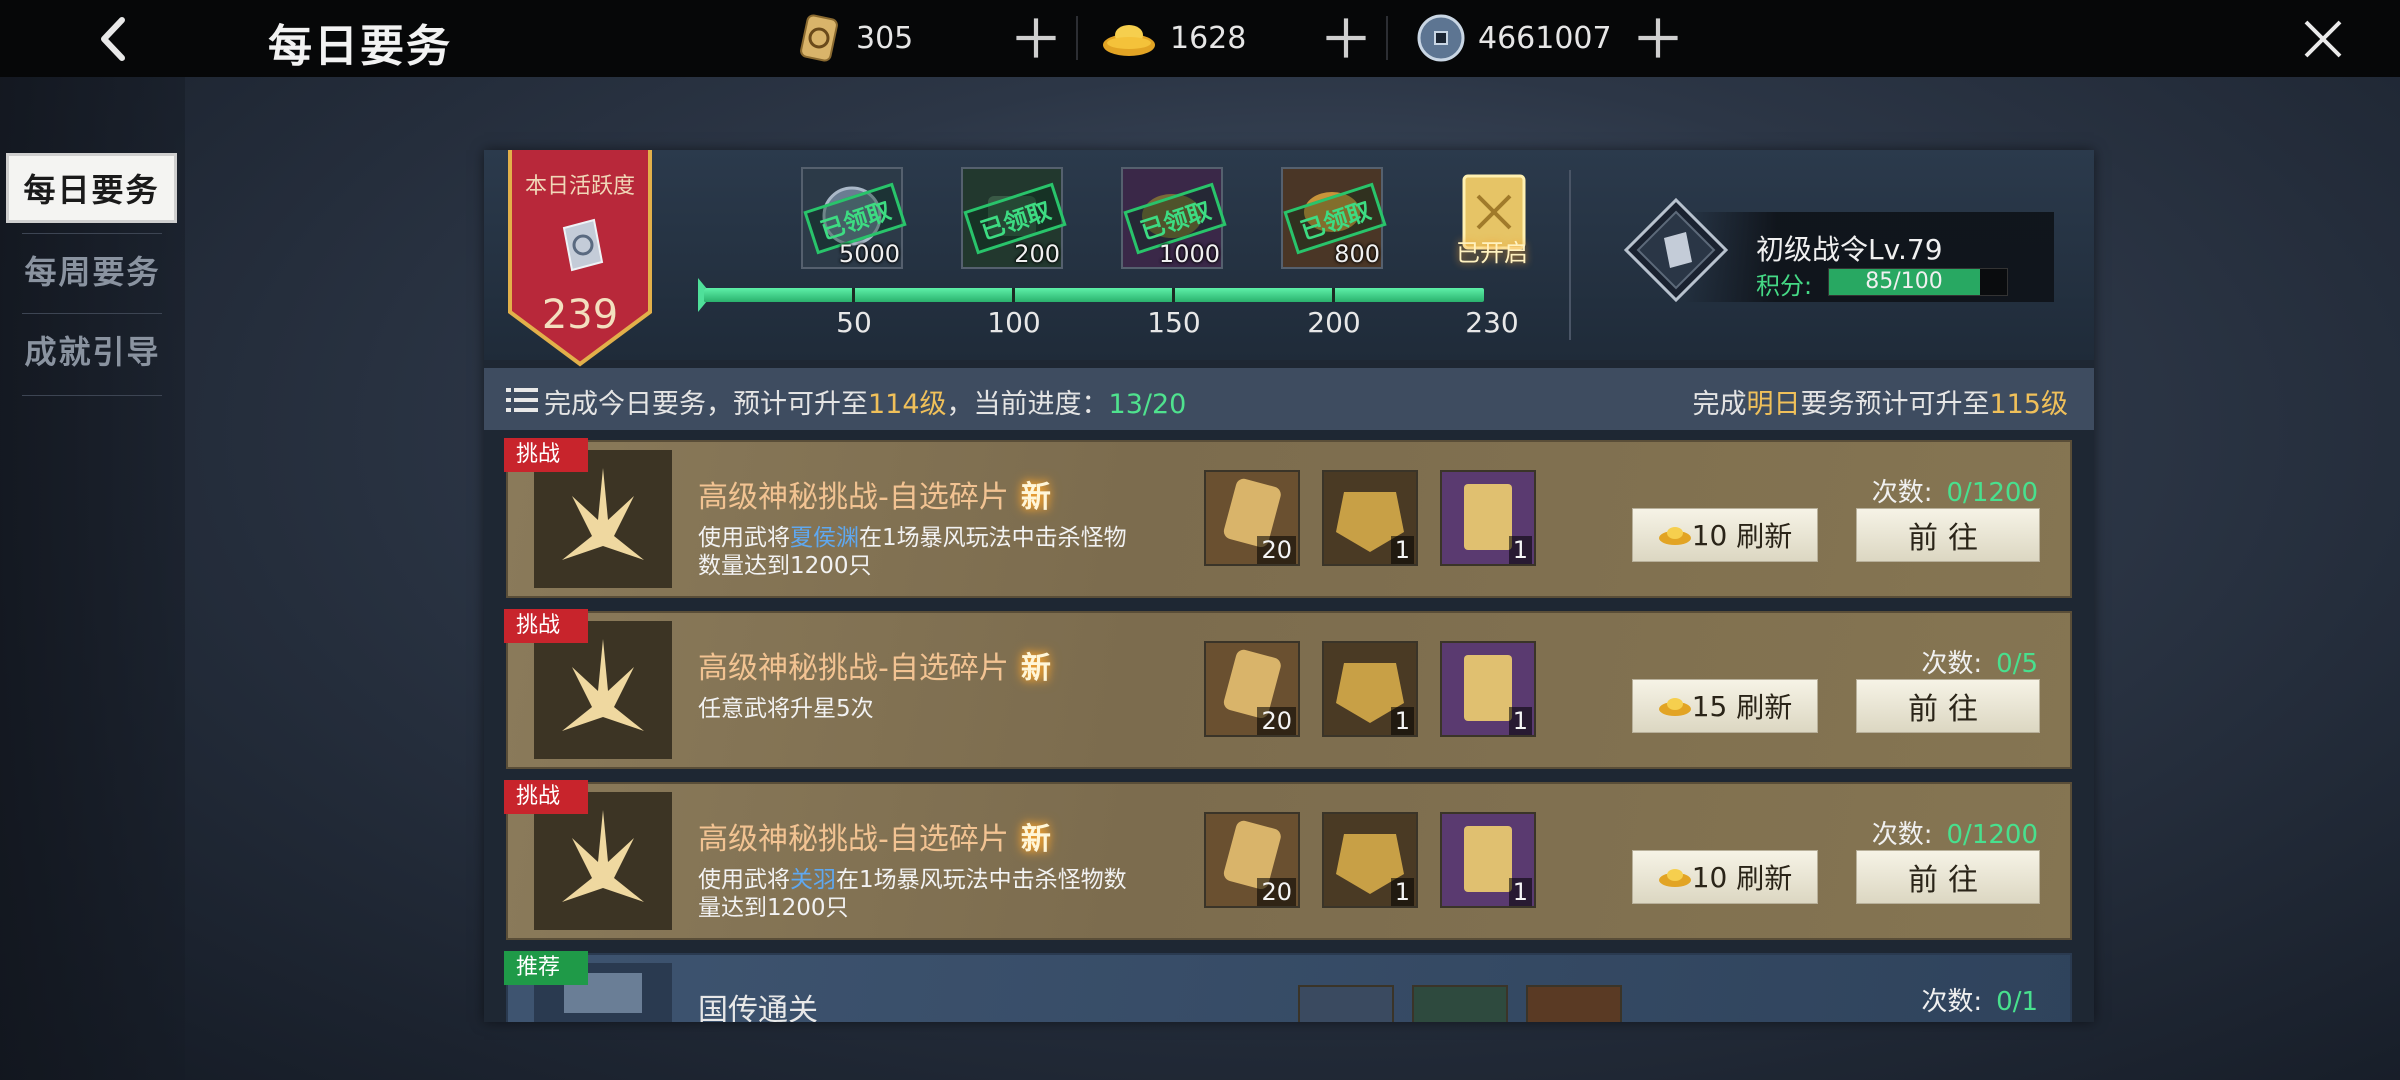 This screenshot has height=1080, width=2400. I want to click on currency-token: 305, so click(853, 38).